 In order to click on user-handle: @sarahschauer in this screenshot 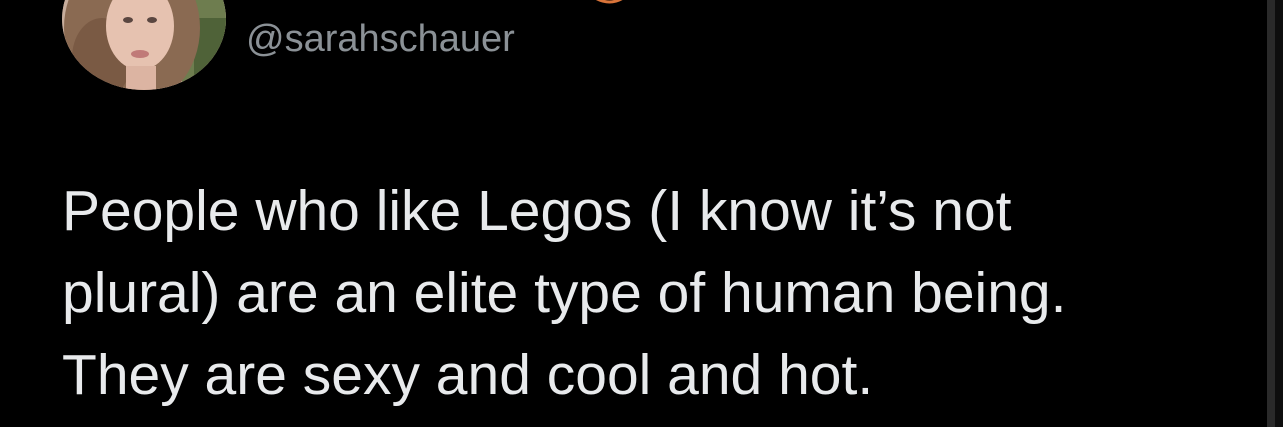, I will do `click(380, 39)`.